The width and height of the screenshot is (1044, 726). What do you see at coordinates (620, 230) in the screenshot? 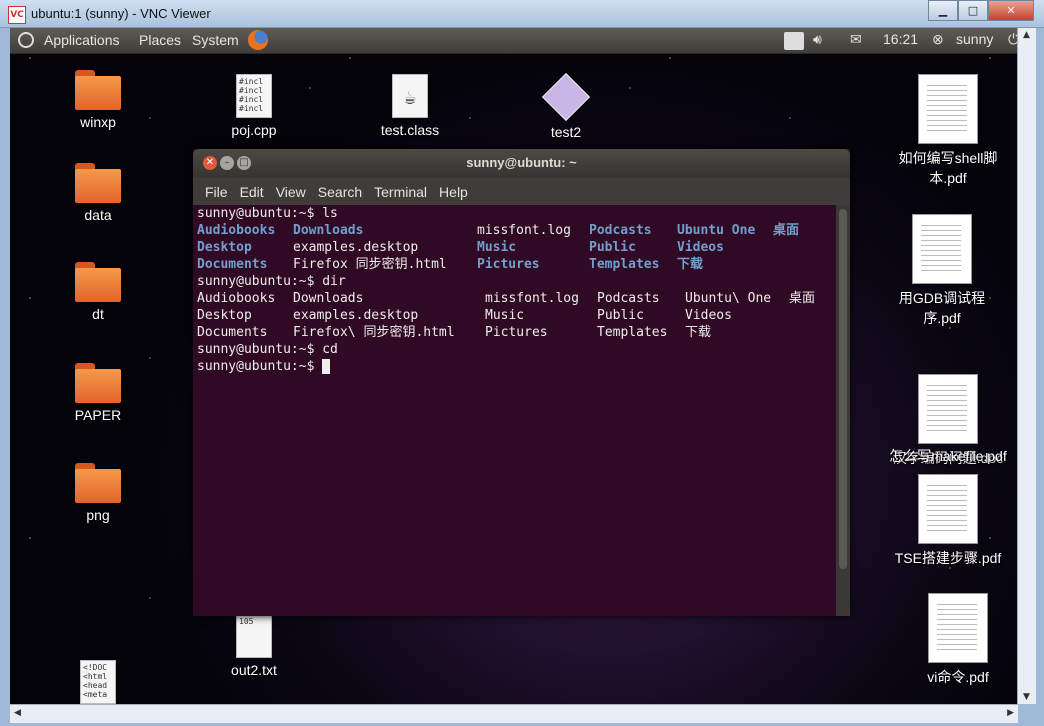
I see `ls-entry: Podcasts` at bounding box center [620, 230].